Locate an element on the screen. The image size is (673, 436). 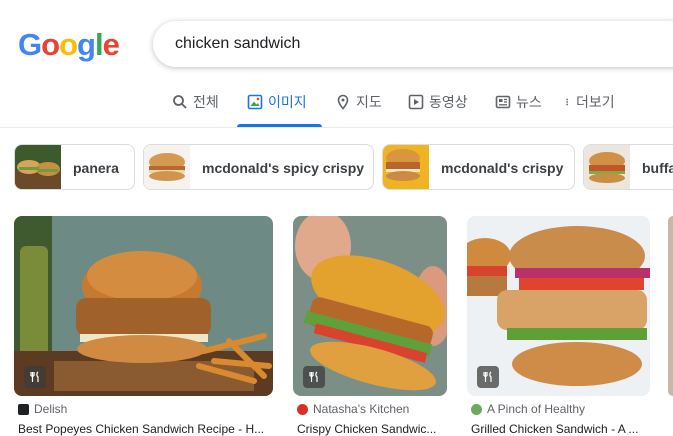
result-source: A Pinch of Healthy is located at coordinates (528, 409).